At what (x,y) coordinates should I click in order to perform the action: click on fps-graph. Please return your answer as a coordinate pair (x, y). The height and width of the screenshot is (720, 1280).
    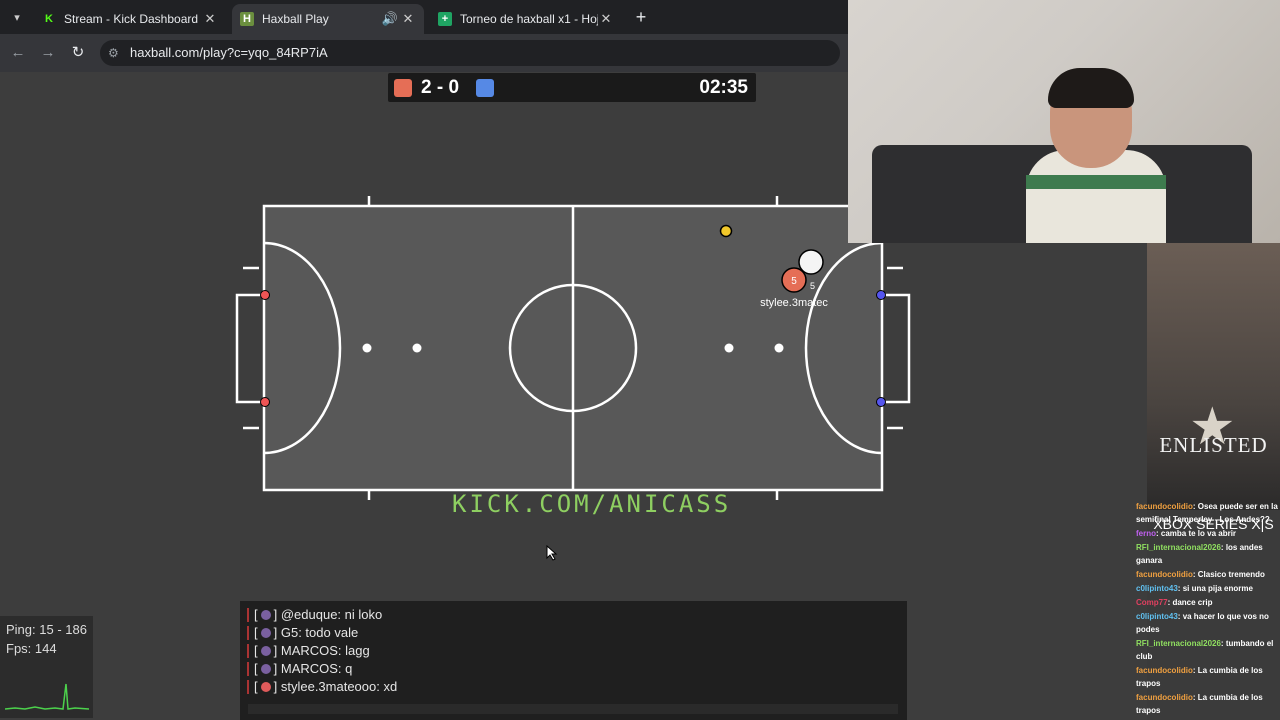
    Looking at the image, I should click on (47, 696).